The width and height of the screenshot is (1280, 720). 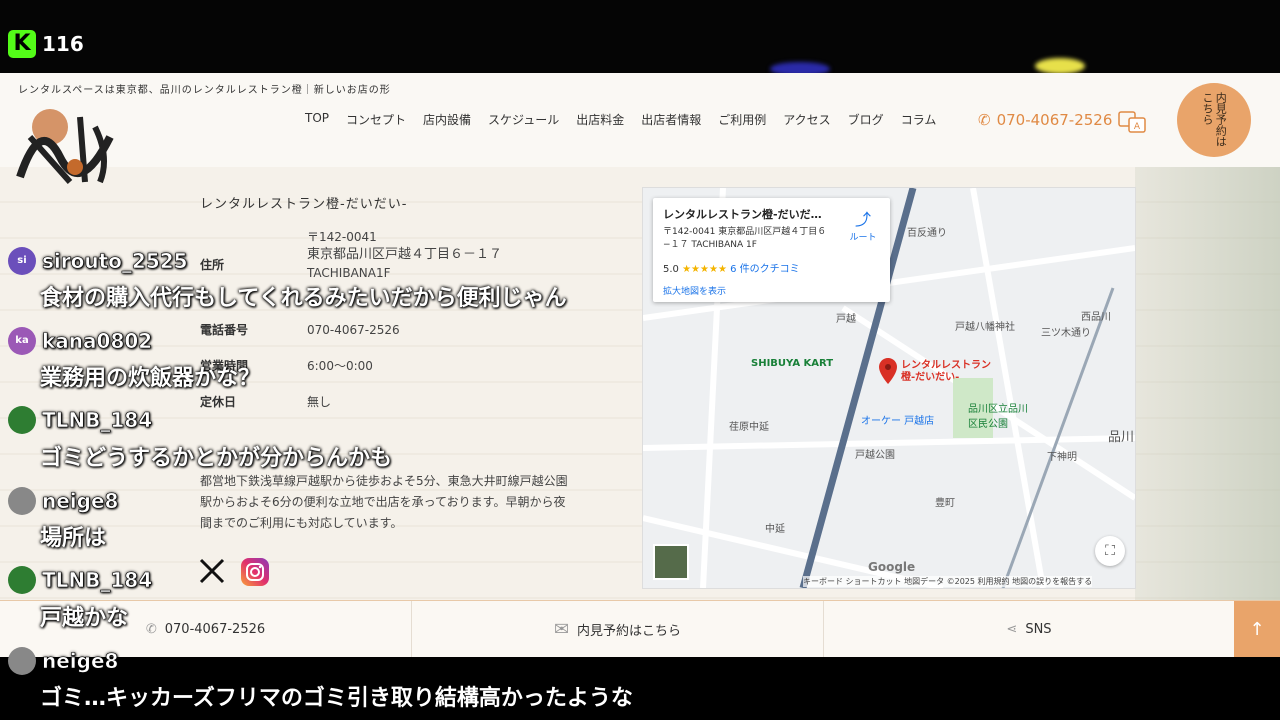 What do you see at coordinates (22, 44) in the screenshot?
I see `kick-logo-icon: K` at bounding box center [22, 44].